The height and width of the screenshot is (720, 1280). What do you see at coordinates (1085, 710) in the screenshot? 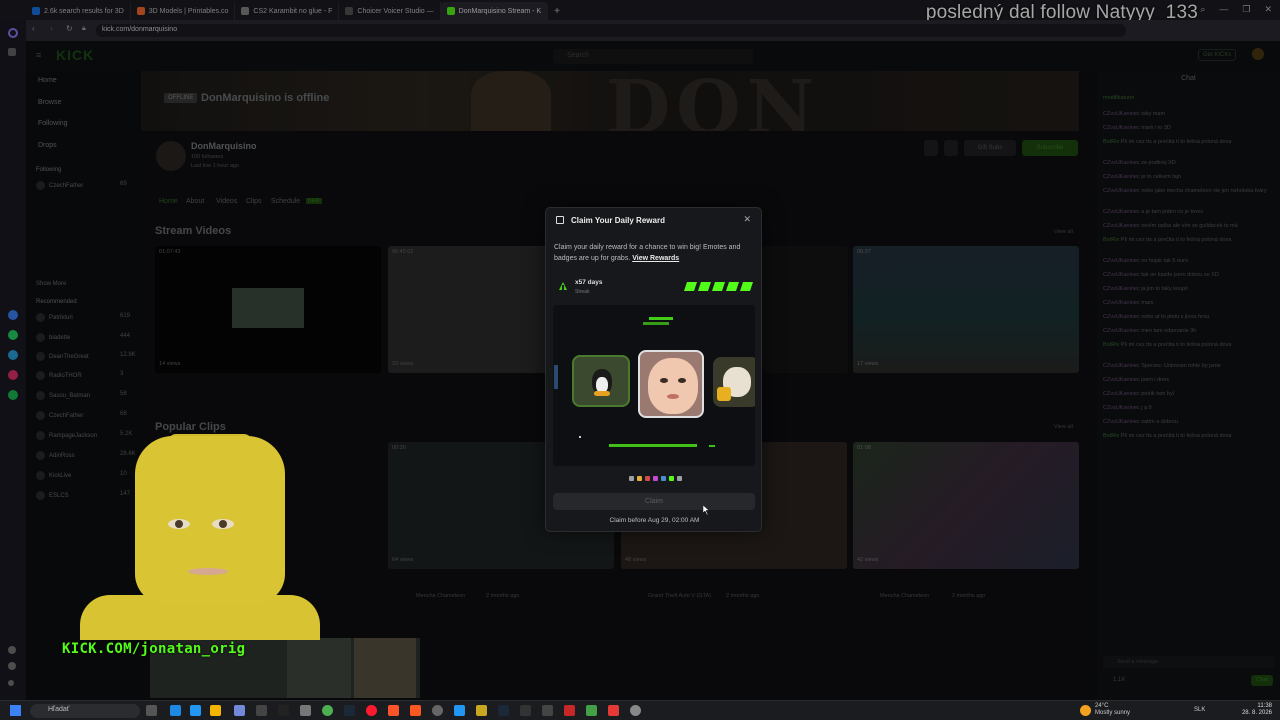
I see `weather-icon` at bounding box center [1085, 710].